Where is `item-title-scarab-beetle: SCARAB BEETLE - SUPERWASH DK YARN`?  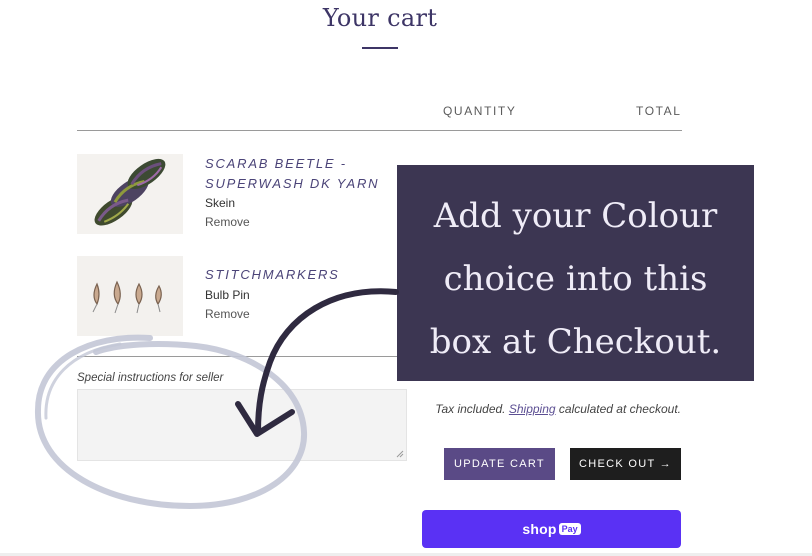 item-title-scarab-beetle: SCARAB BEETLE - SUPERWASH DK YARN is located at coordinates (305, 174).